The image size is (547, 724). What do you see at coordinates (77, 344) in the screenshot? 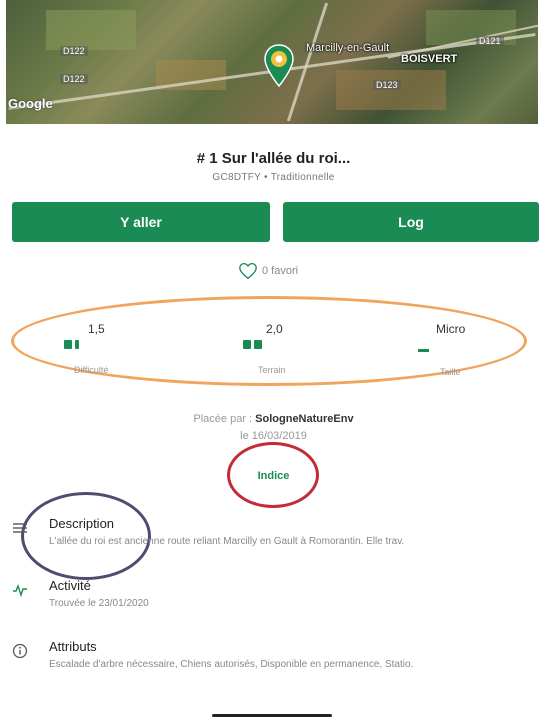
I see `rating-bar-half` at bounding box center [77, 344].